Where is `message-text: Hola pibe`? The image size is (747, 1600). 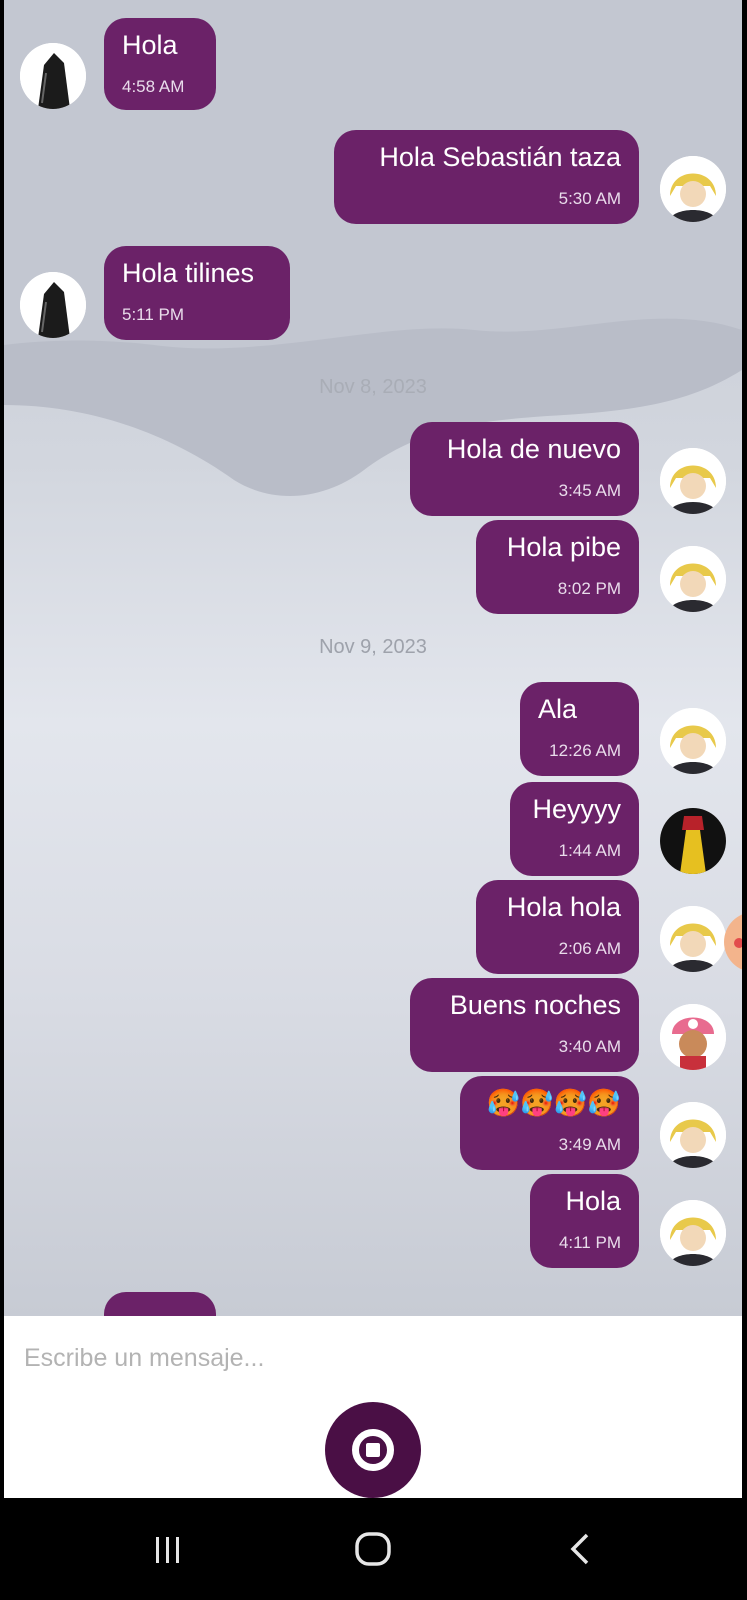
message-text: Hola pibe is located at coordinates (563, 547).